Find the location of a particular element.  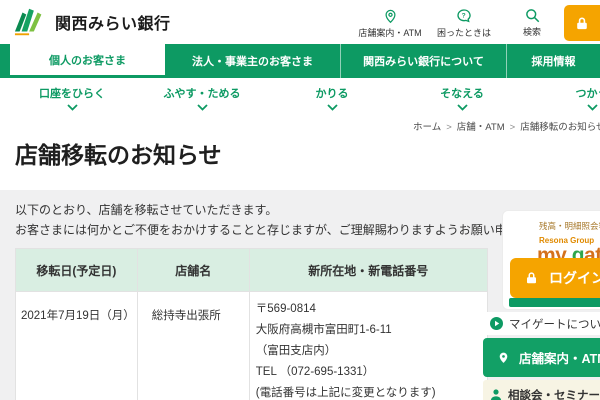

subnav-open-account-label: 口座をひらく is located at coordinates (72, 94).